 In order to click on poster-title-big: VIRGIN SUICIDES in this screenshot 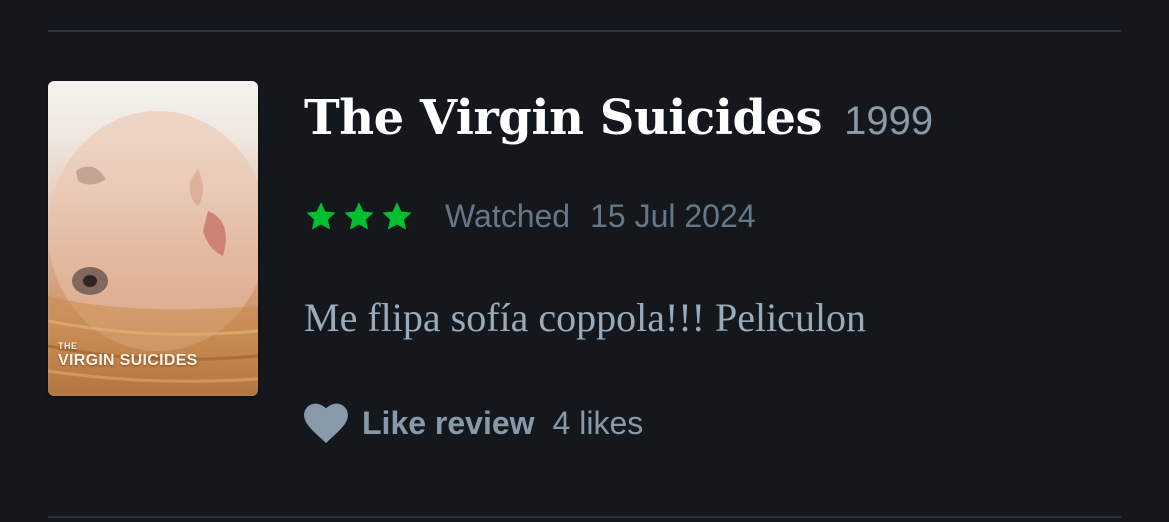, I will do `click(128, 360)`.